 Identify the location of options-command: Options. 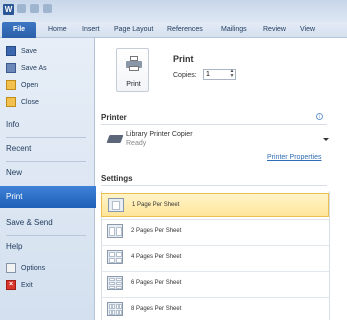
(25, 268).